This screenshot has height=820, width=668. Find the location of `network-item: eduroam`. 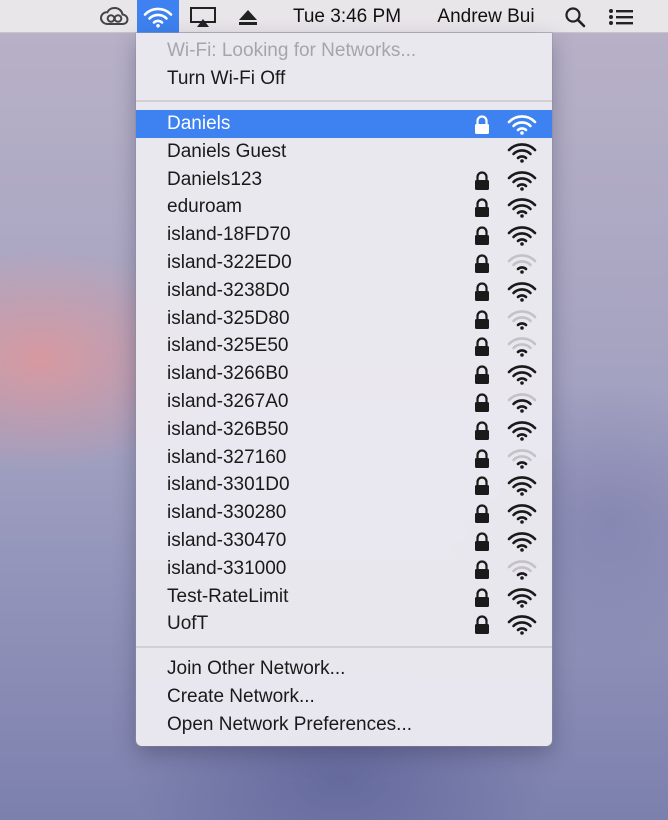

network-item: eduroam is located at coordinates (344, 207).